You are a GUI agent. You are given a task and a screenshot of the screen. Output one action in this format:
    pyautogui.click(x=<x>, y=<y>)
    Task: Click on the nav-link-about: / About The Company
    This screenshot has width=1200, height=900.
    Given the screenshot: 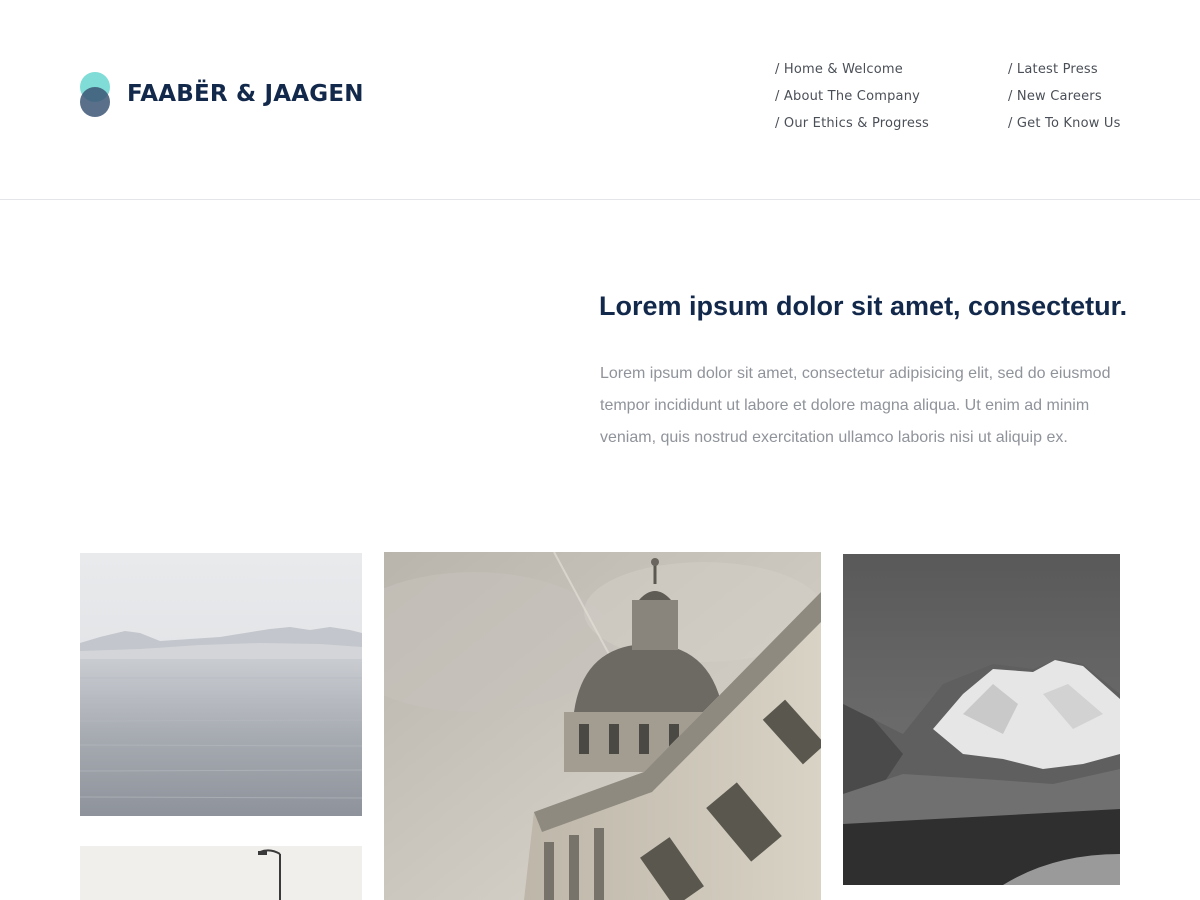 What is the action you would take?
    pyautogui.click(x=852, y=100)
    